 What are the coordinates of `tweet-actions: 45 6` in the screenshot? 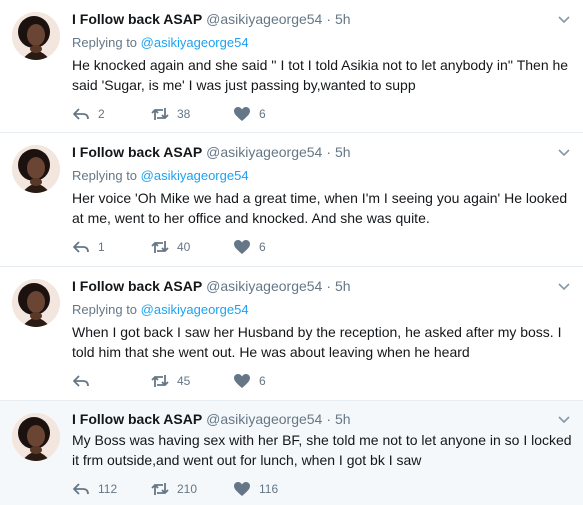 It's located at (192, 381).